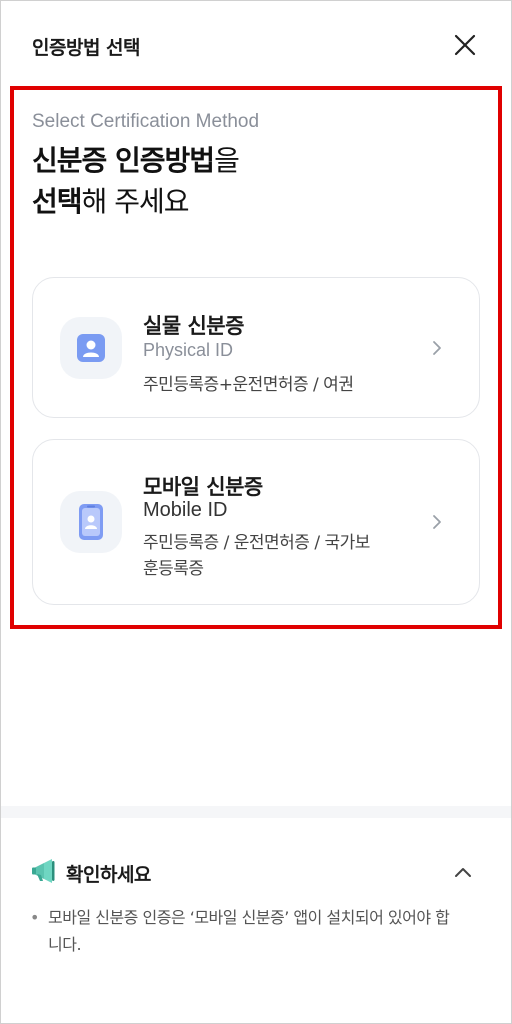 This screenshot has height=1024, width=512. Describe the element at coordinates (123, 160) in the screenshot. I see `heading-bold-1: 신분증 인증방법` at that location.